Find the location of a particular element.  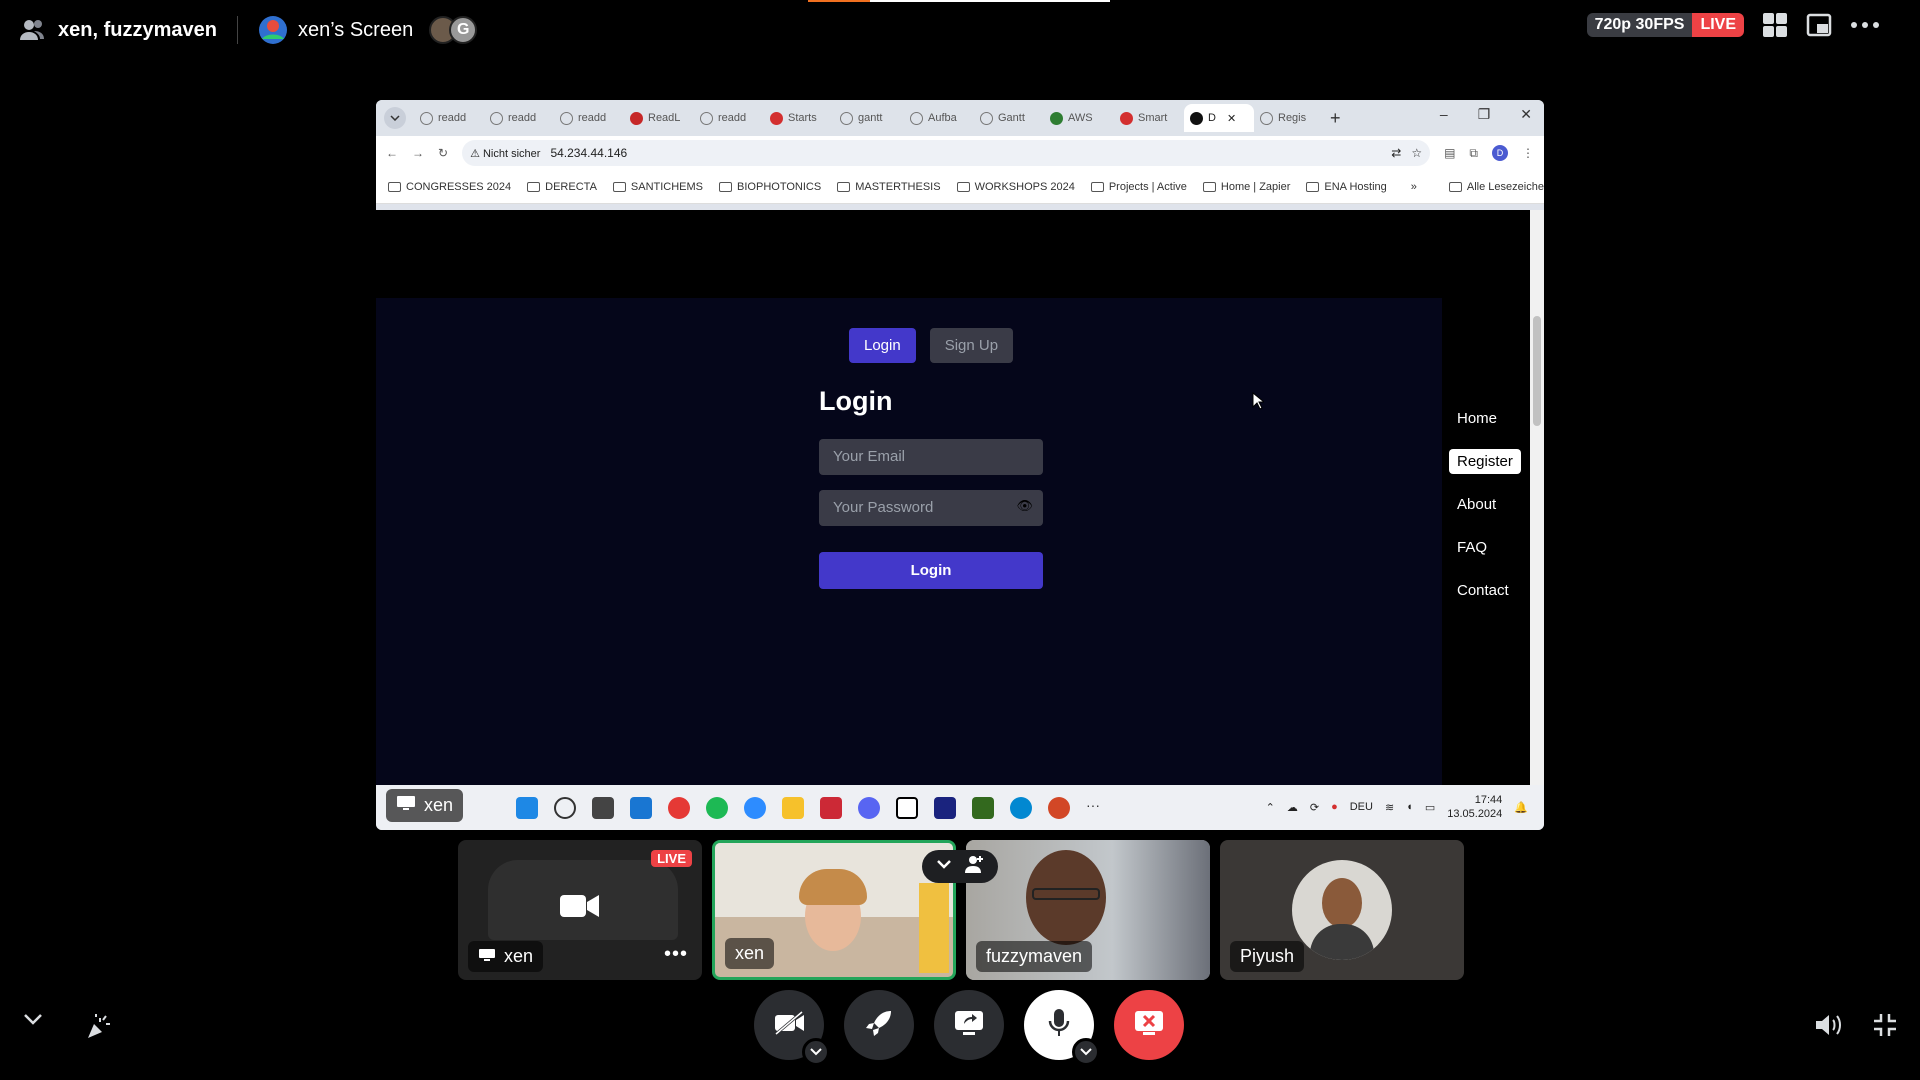

tab-search-icon is located at coordinates (395, 118).